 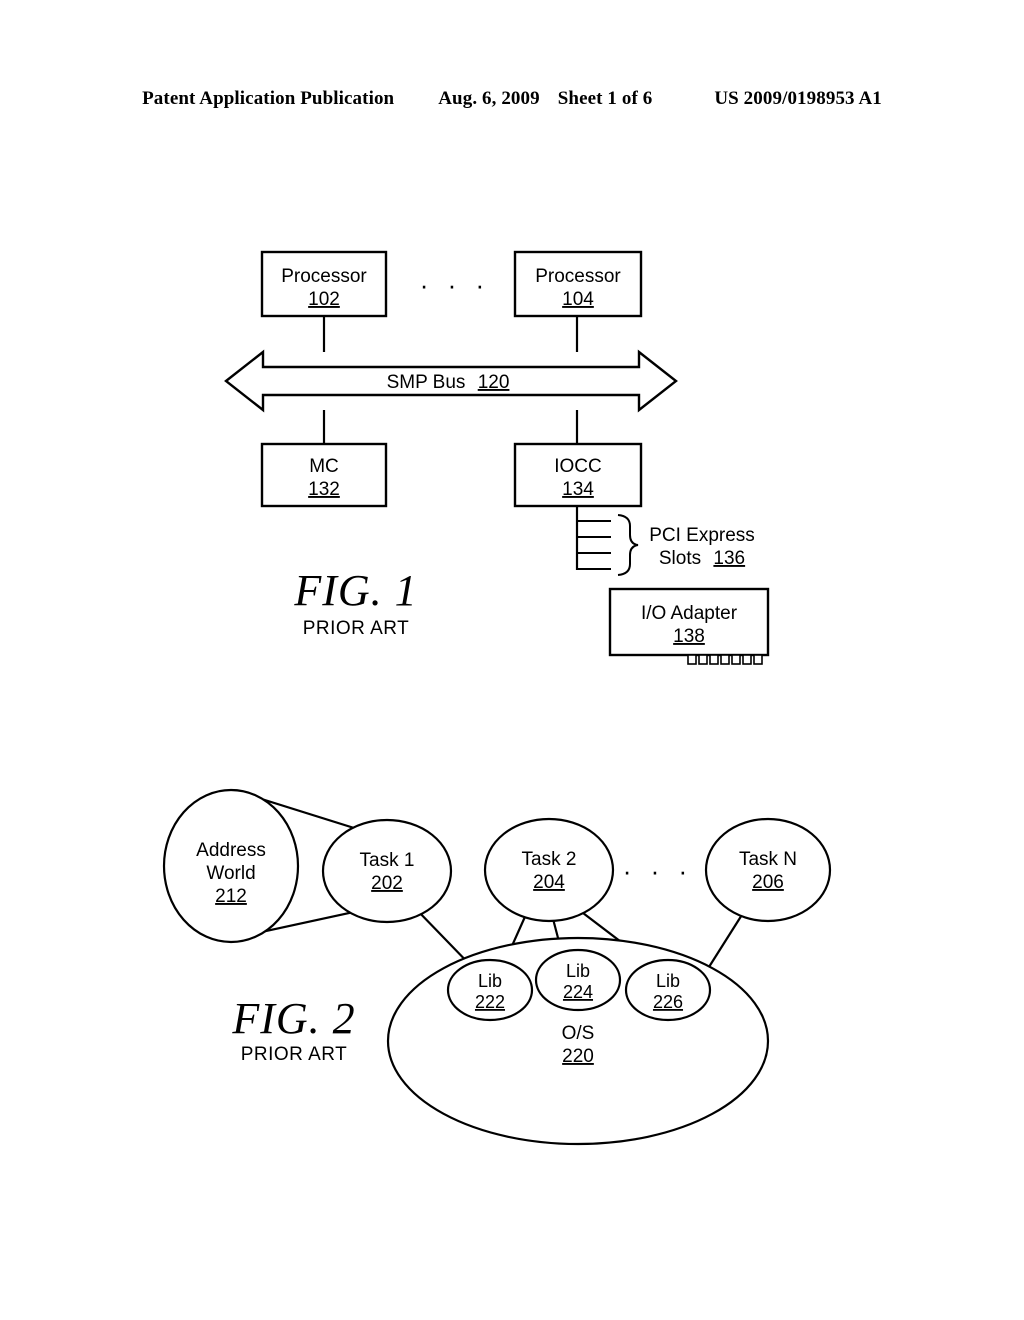 I want to click on node-lib-226: Lib 226, so click(x=668, y=990).